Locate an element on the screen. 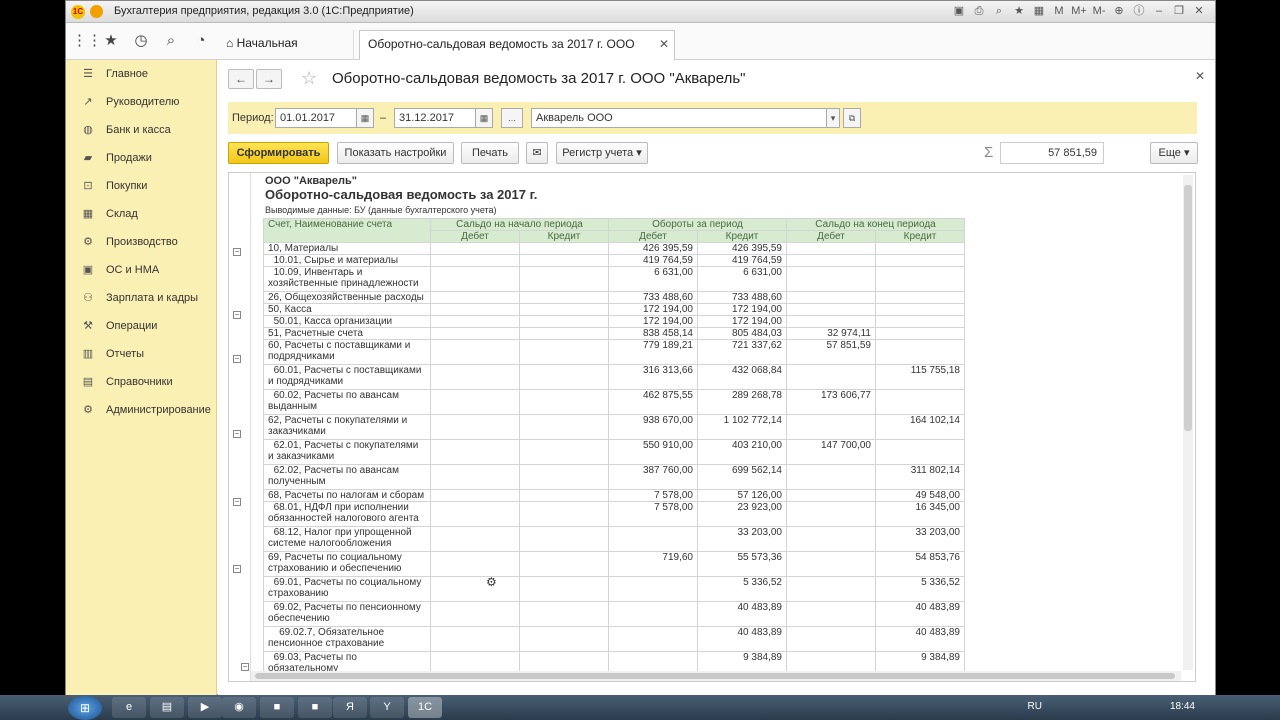  1c-taskbar-icon: 1С is located at coordinates (425, 707).